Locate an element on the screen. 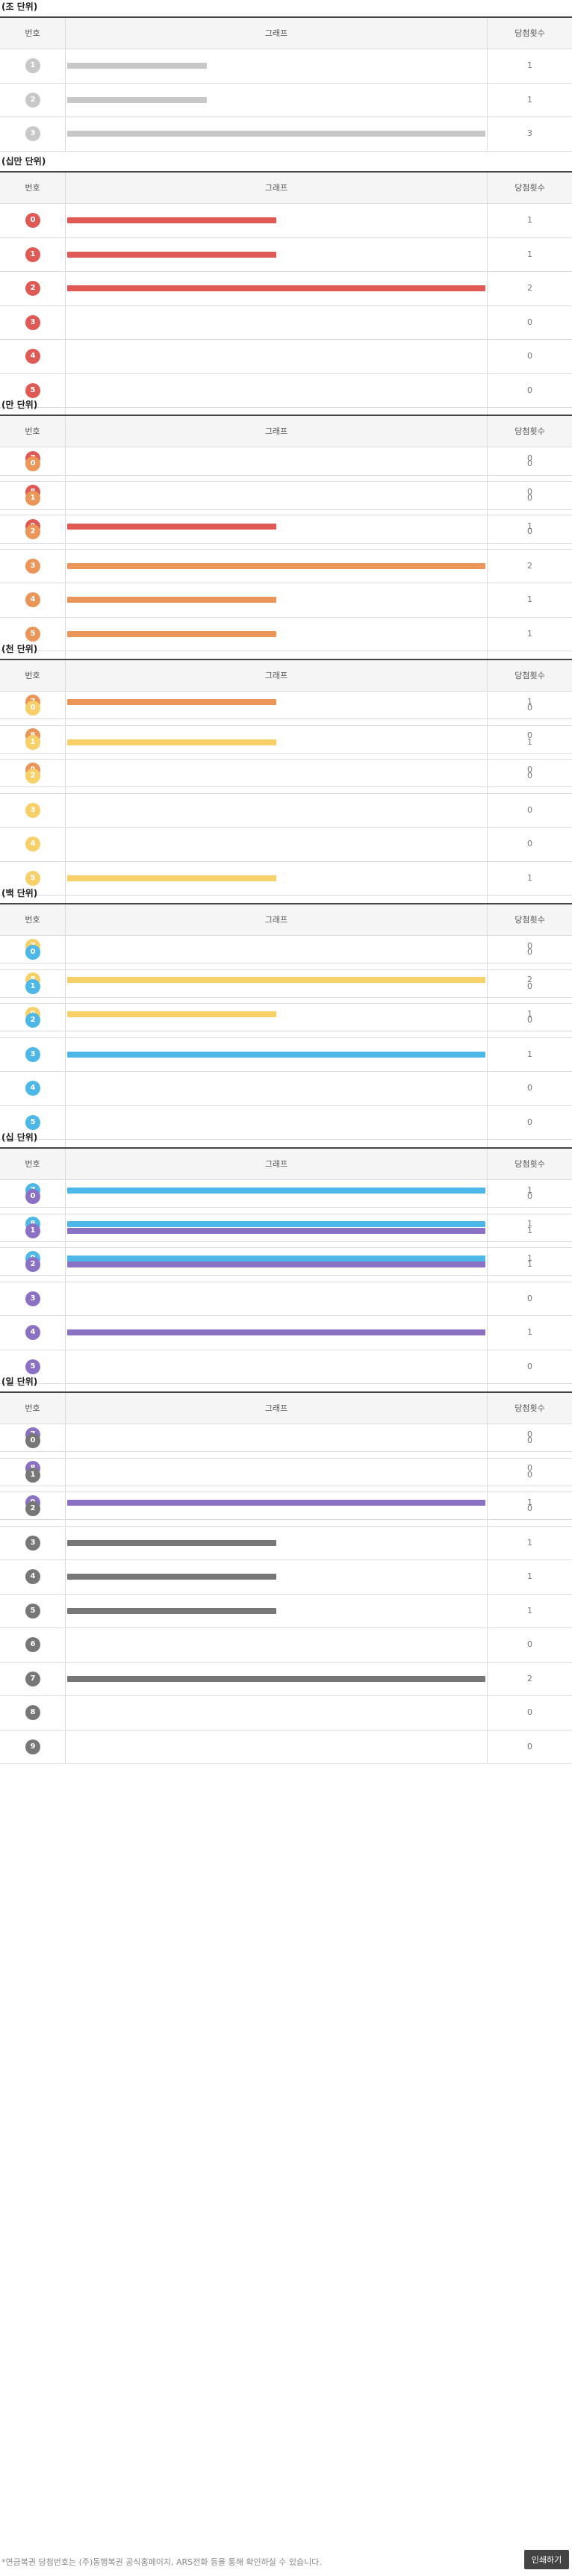 The width and height of the screenshot is (572, 2576). print-button: 인쇄하기 is located at coordinates (546, 2560).